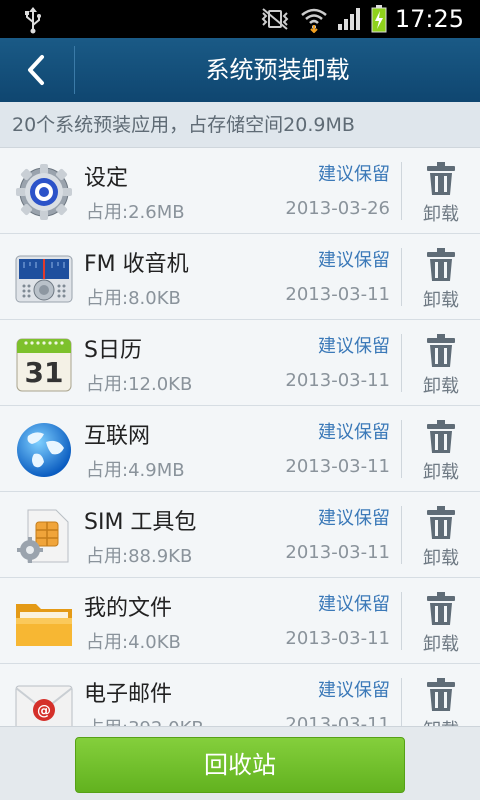  I want to click on app-name: SIM 工具包, so click(140, 522).